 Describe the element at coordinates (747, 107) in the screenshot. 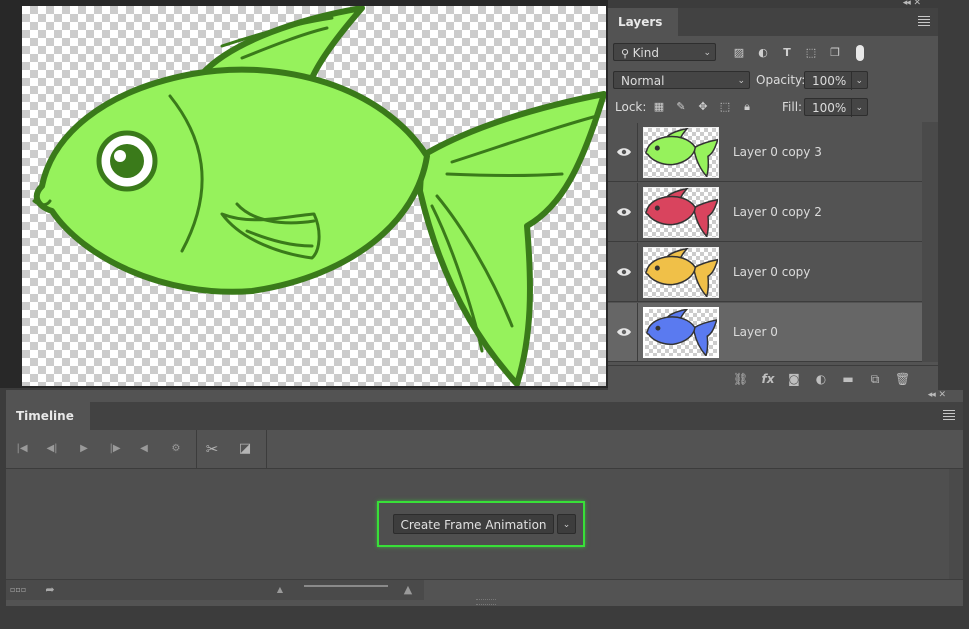

I see `lock-all-icon: 🔒︎` at that location.